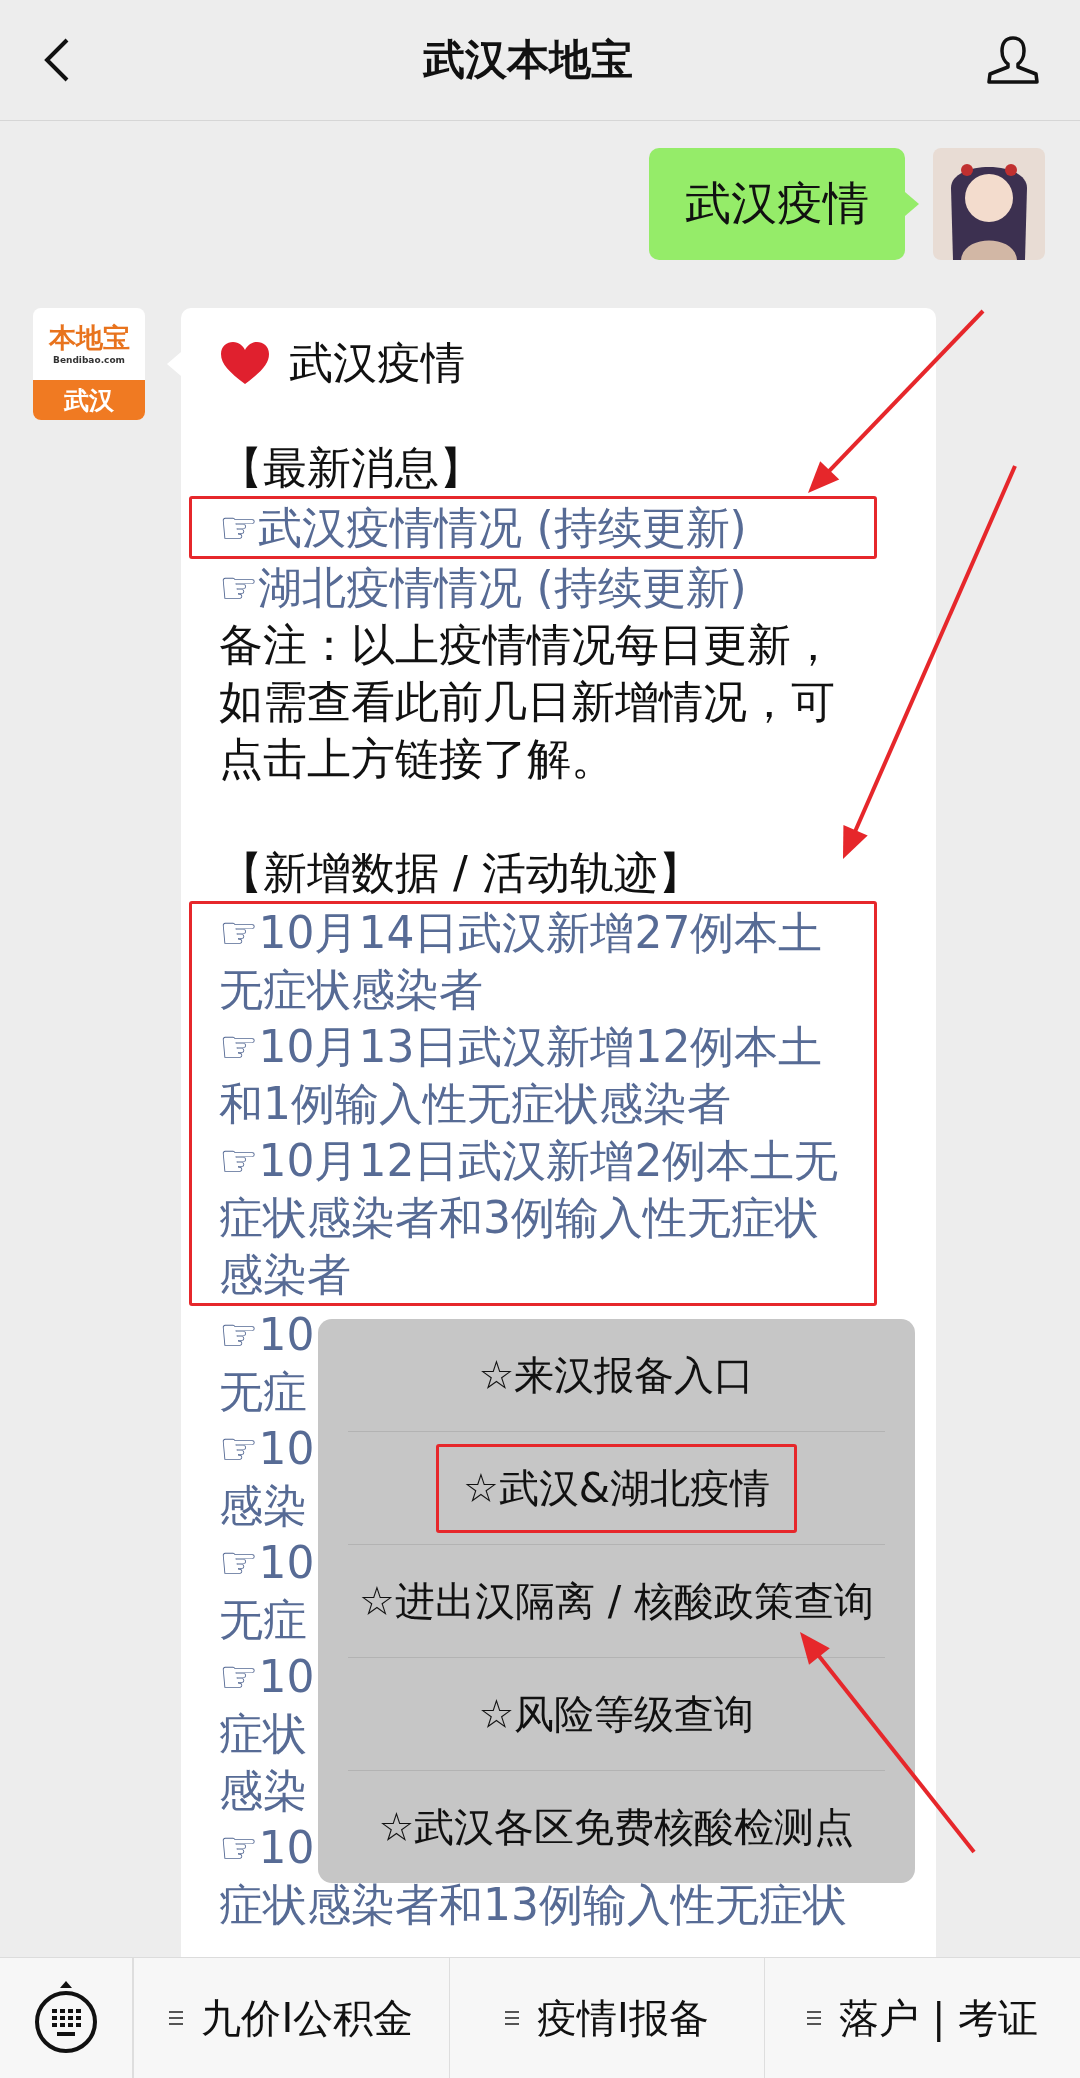 Image resolution: width=1080 pixels, height=2078 pixels. I want to click on menu-tab: 落户 | 考证, so click(922, 2018).